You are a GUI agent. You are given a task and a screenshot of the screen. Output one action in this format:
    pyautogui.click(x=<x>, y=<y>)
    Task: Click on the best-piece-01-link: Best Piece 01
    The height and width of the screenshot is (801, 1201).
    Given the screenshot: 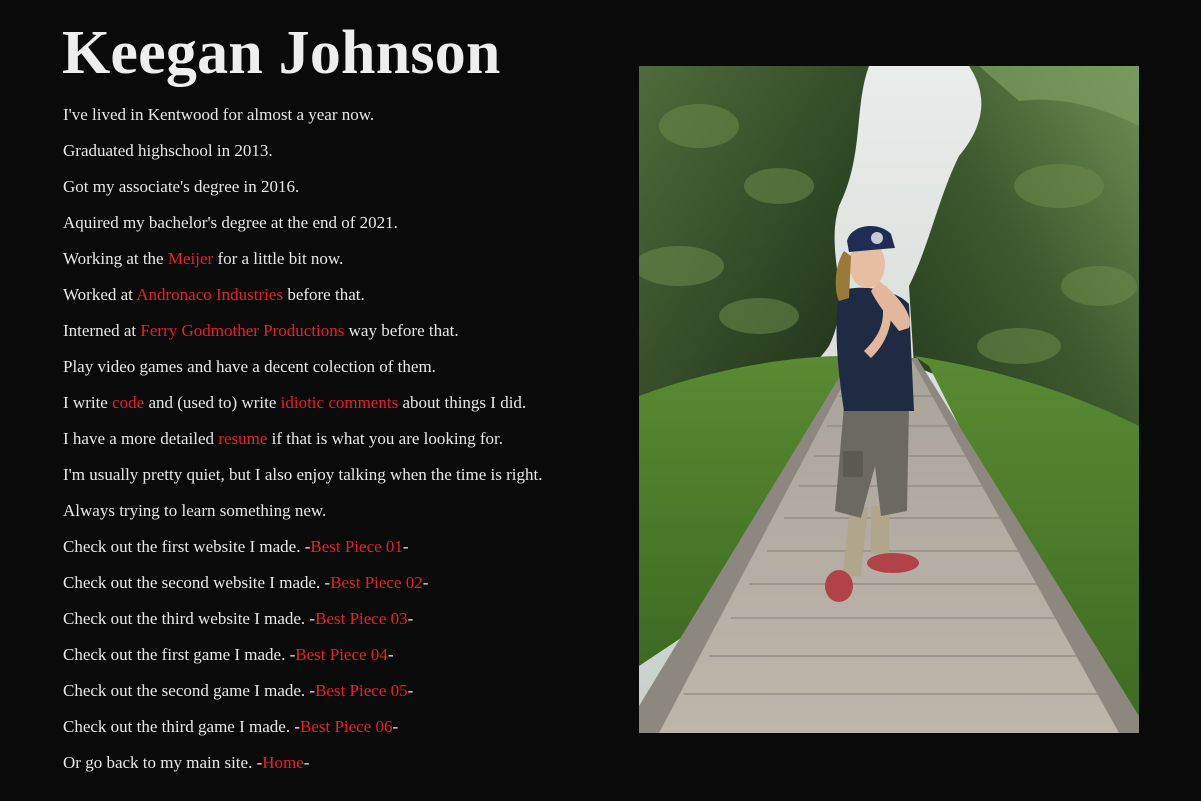 What is the action you would take?
    pyautogui.click(x=356, y=546)
    